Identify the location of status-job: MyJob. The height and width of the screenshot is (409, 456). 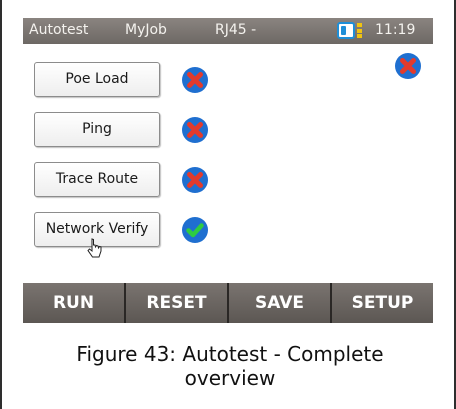
(146, 30).